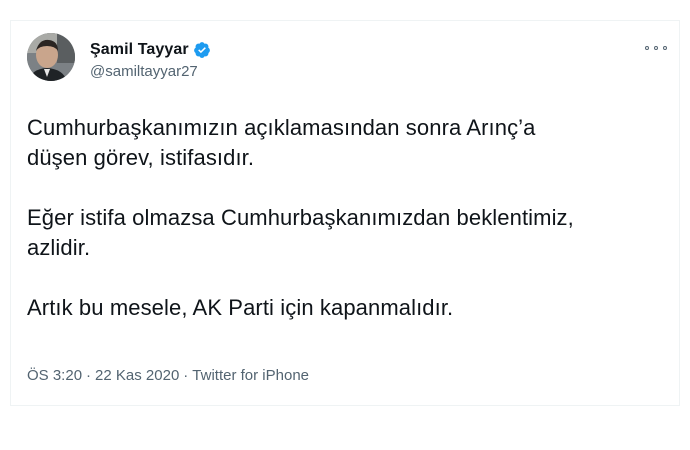  What do you see at coordinates (51, 57) in the screenshot?
I see `avatar` at bounding box center [51, 57].